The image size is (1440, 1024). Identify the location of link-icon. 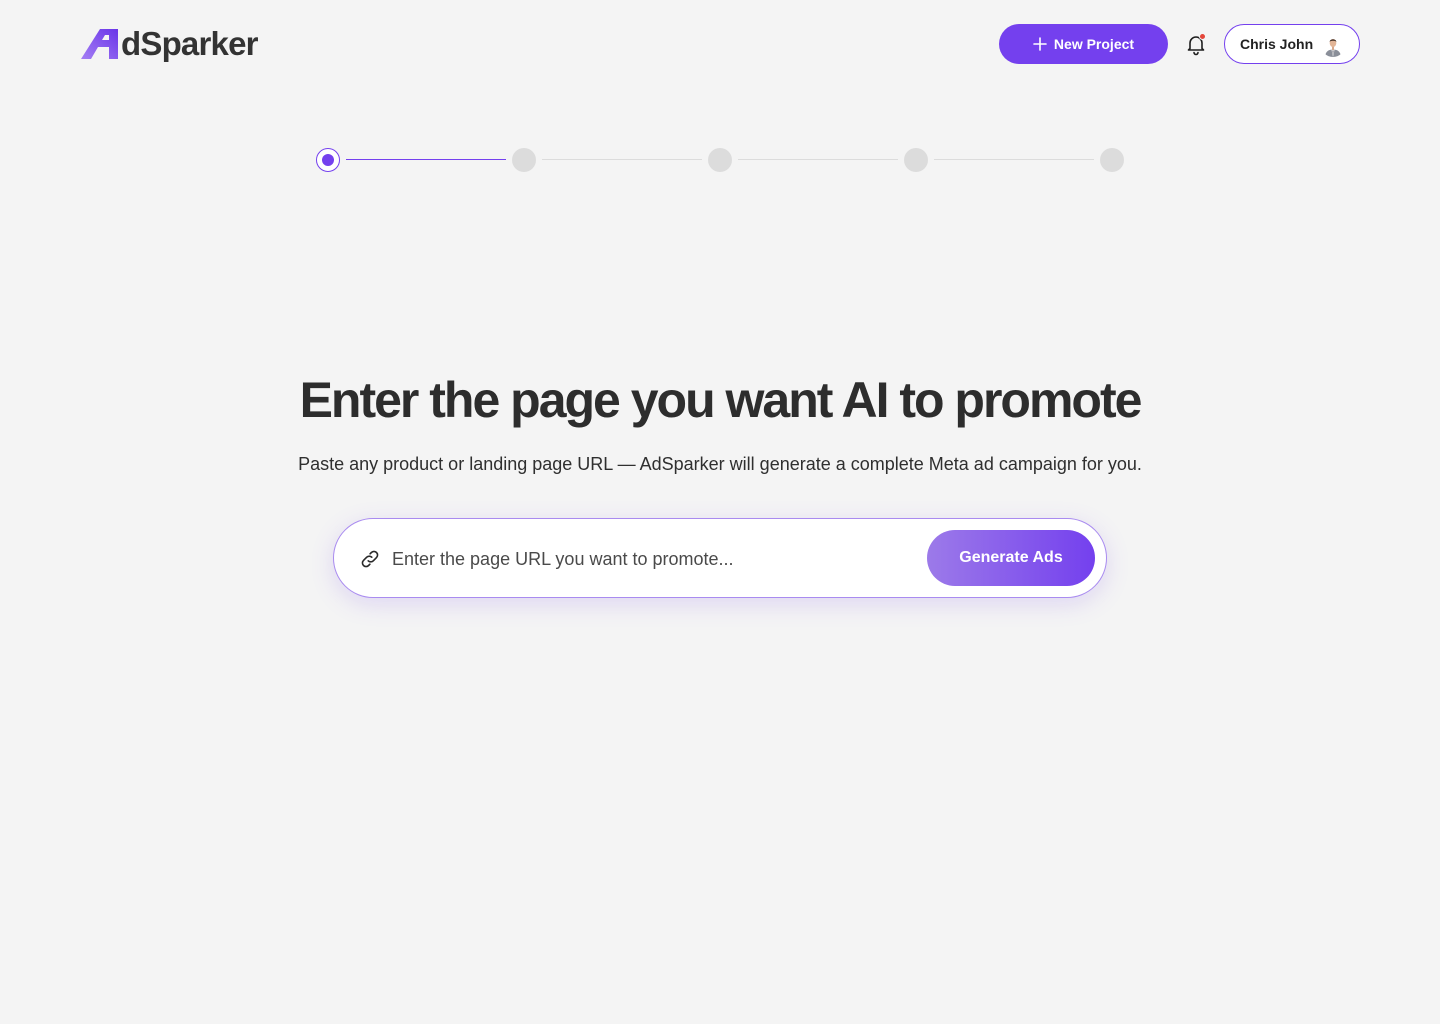
(370, 559).